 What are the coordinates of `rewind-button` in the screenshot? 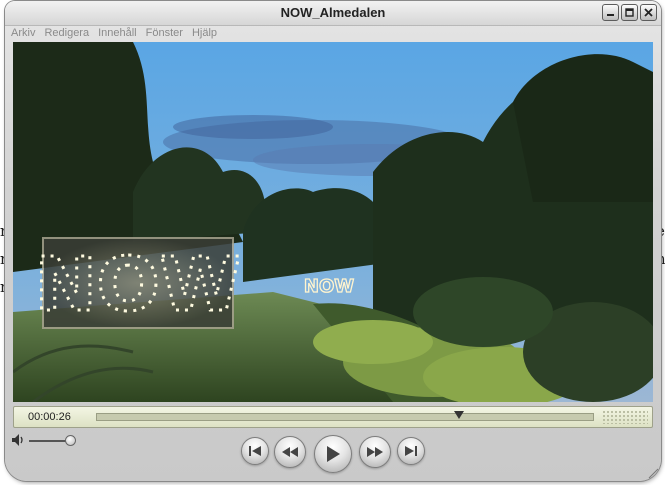 It's located at (290, 452).